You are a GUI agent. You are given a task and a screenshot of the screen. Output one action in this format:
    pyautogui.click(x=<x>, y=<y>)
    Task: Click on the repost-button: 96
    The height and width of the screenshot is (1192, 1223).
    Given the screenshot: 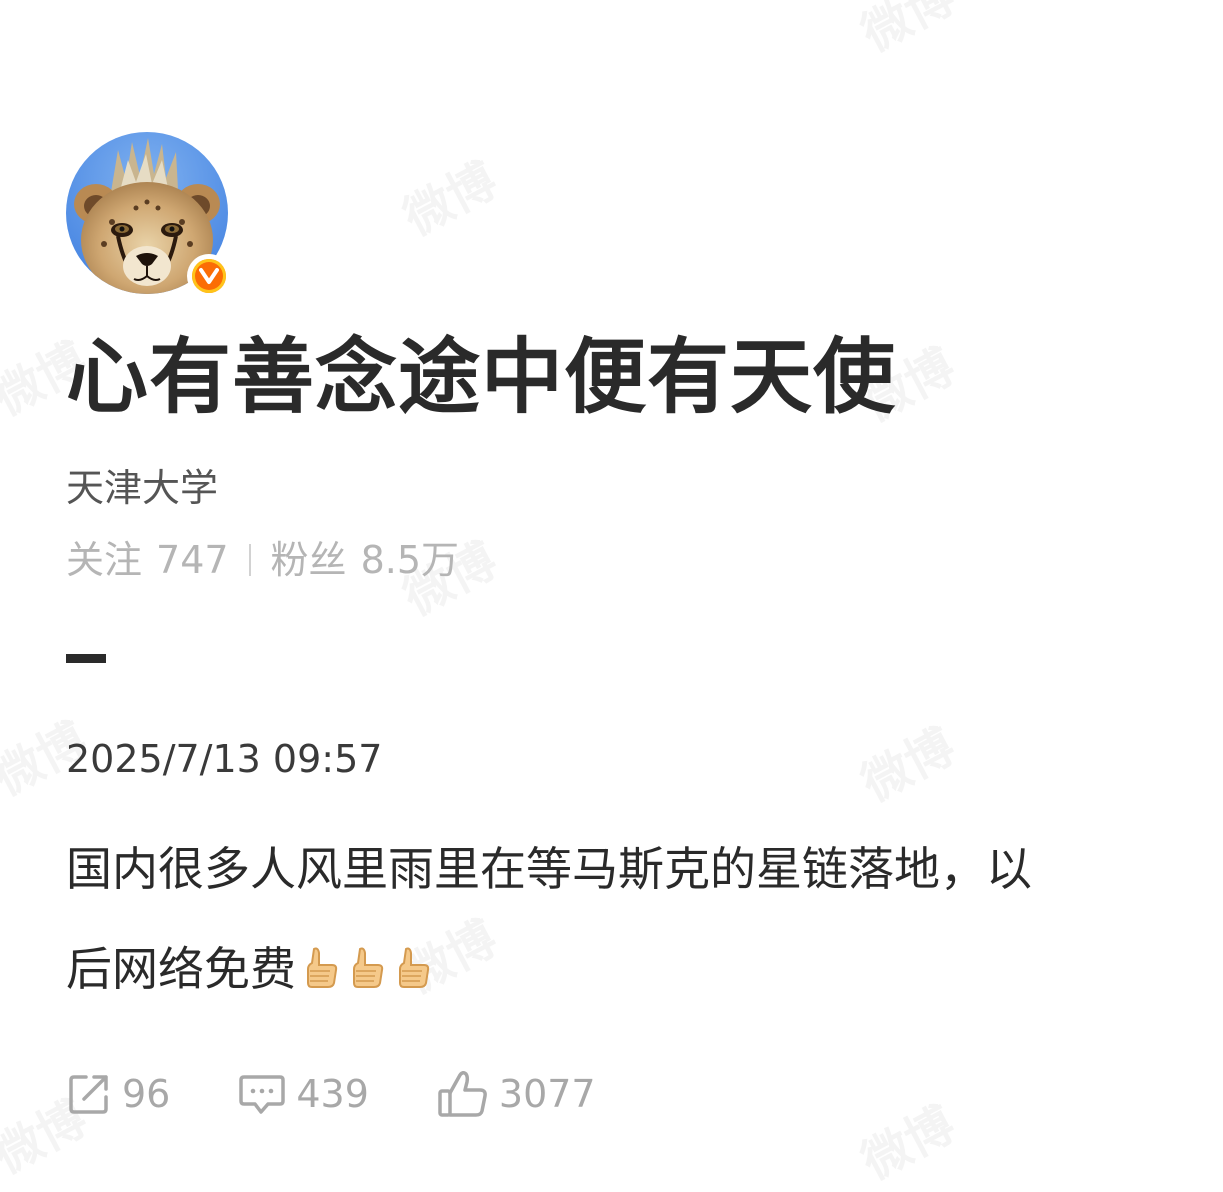 What is the action you would take?
    pyautogui.click(x=118, y=1094)
    